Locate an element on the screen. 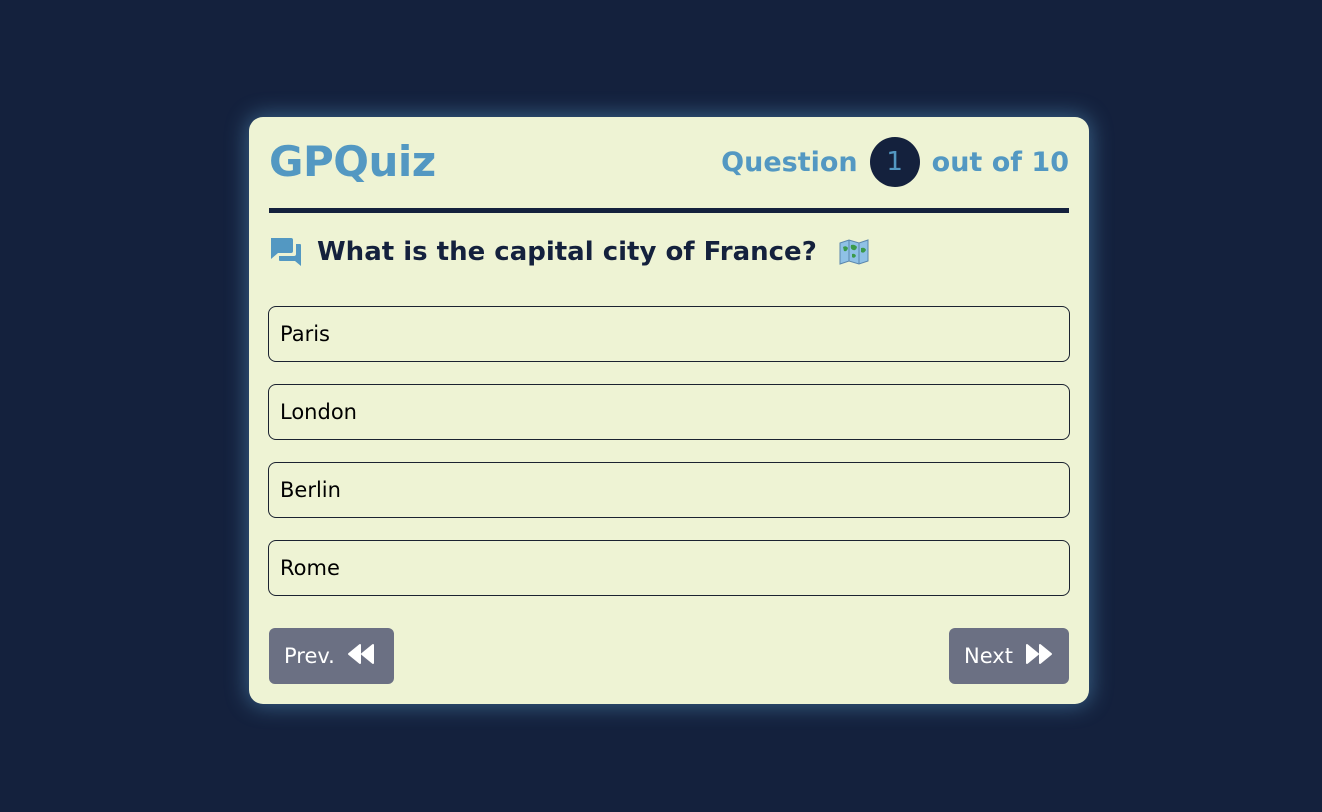 The width and height of the screenshot is (1322, 812). prev-button: Prev. is located at coordinates (331, 656).